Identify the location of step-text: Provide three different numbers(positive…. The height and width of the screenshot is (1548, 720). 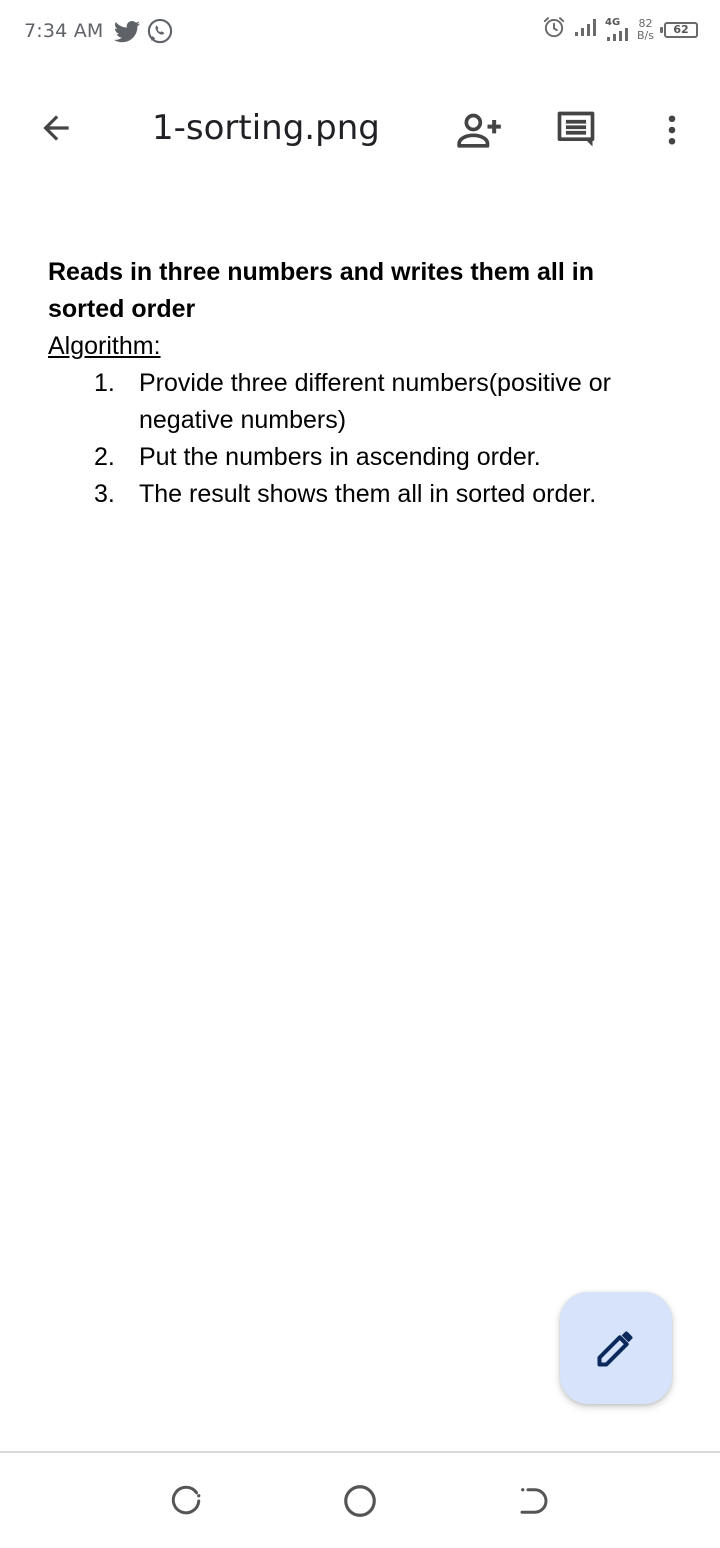
(375, 383).